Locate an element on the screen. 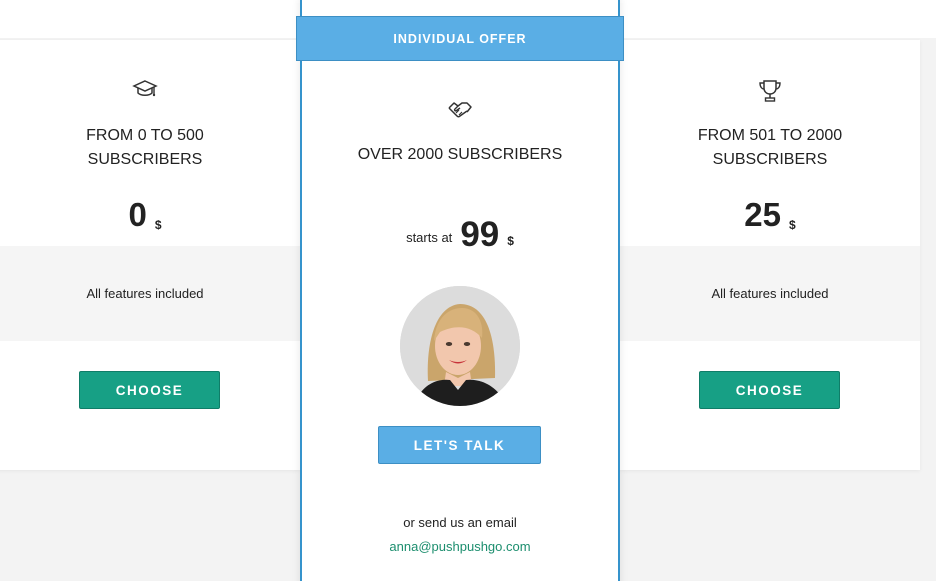  plan-heading: FROM 0 TO 500 SUBSCRIBERS is located at coordinates (150, 148).